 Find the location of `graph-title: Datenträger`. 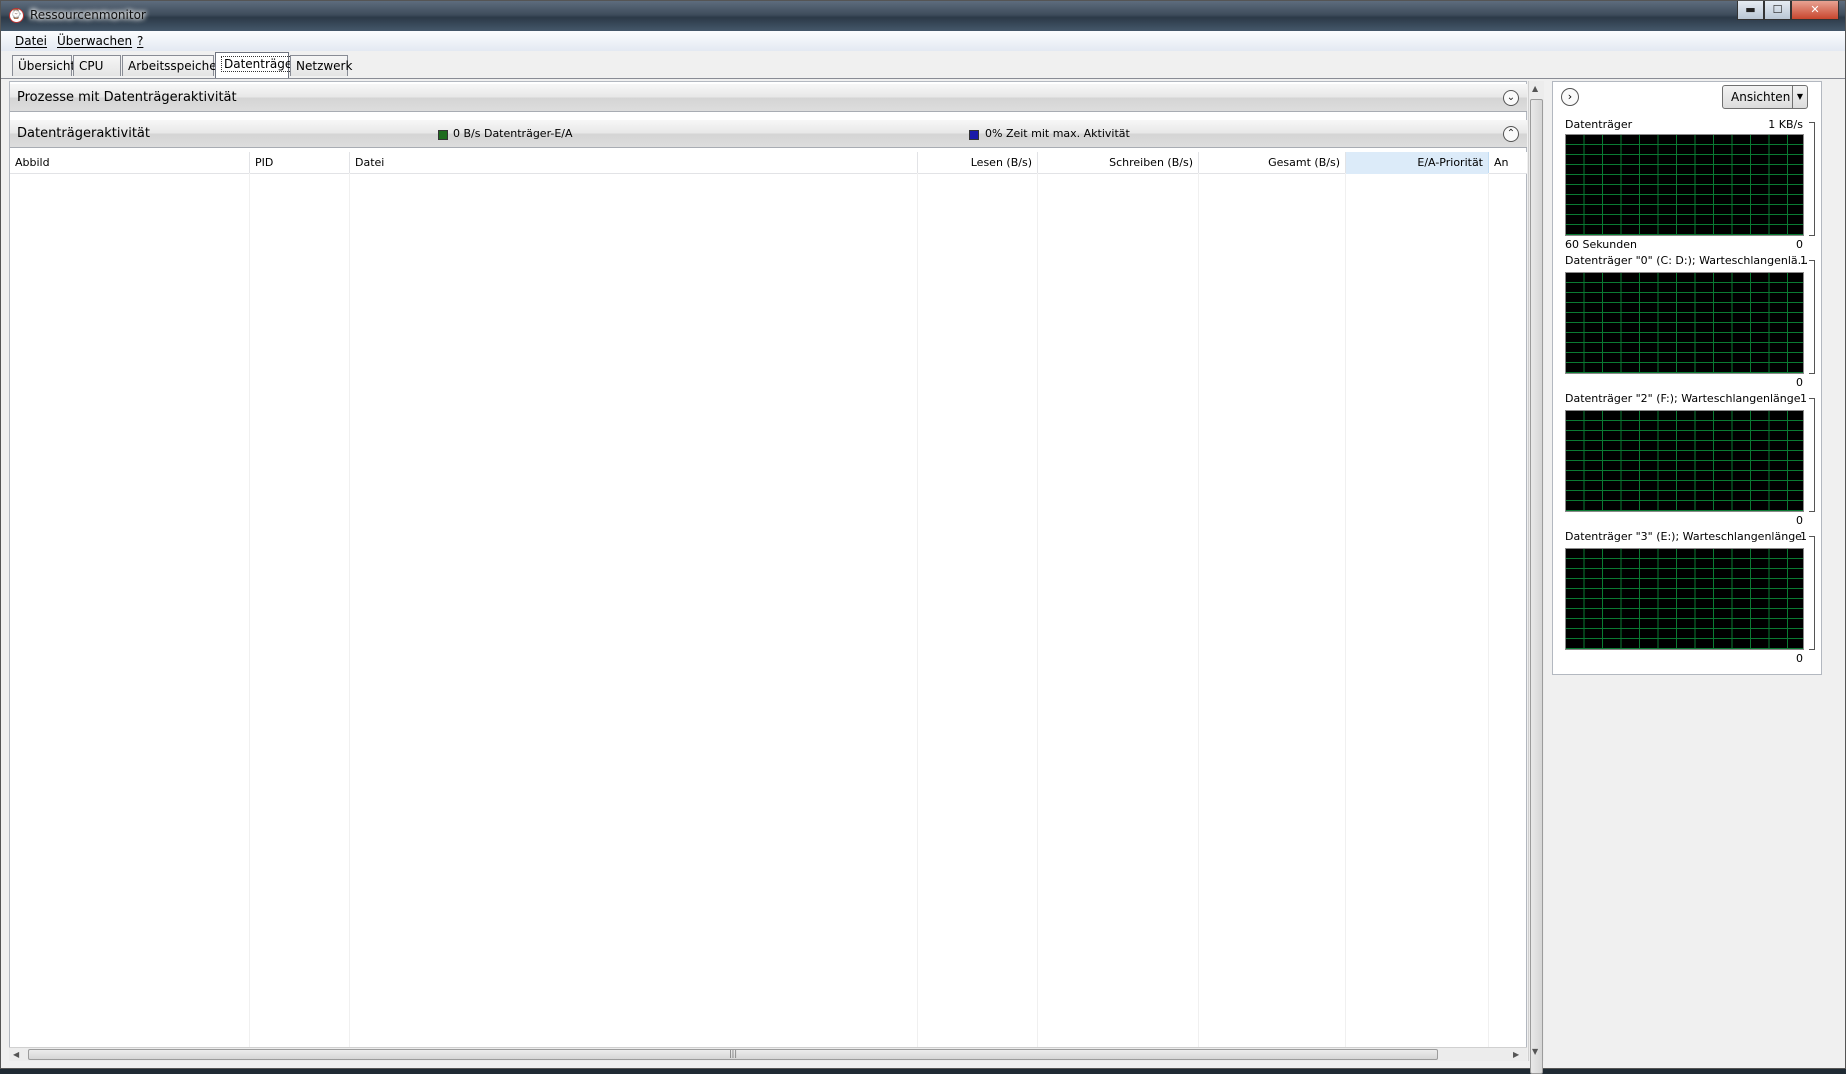

graph-title: Datenträger is located at coordinates (1599, 124).